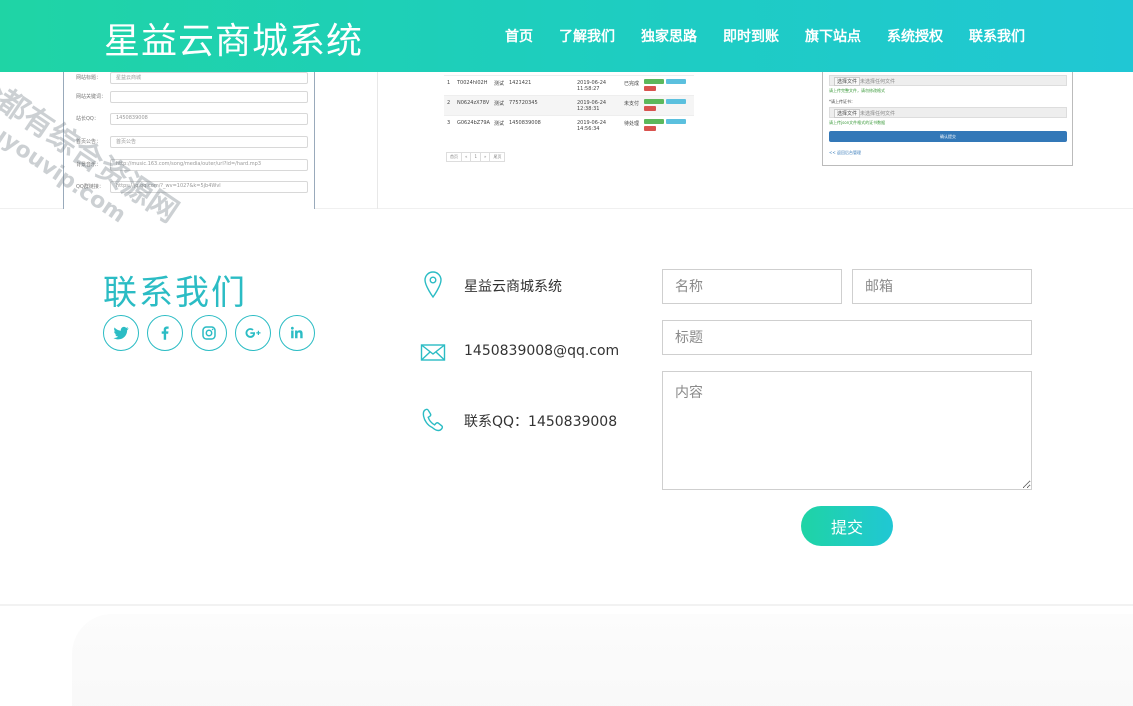  What do you see at coordinates (209, 333) in the screenshot?
I see `instagram-icon` at bounding box center [209, 333].